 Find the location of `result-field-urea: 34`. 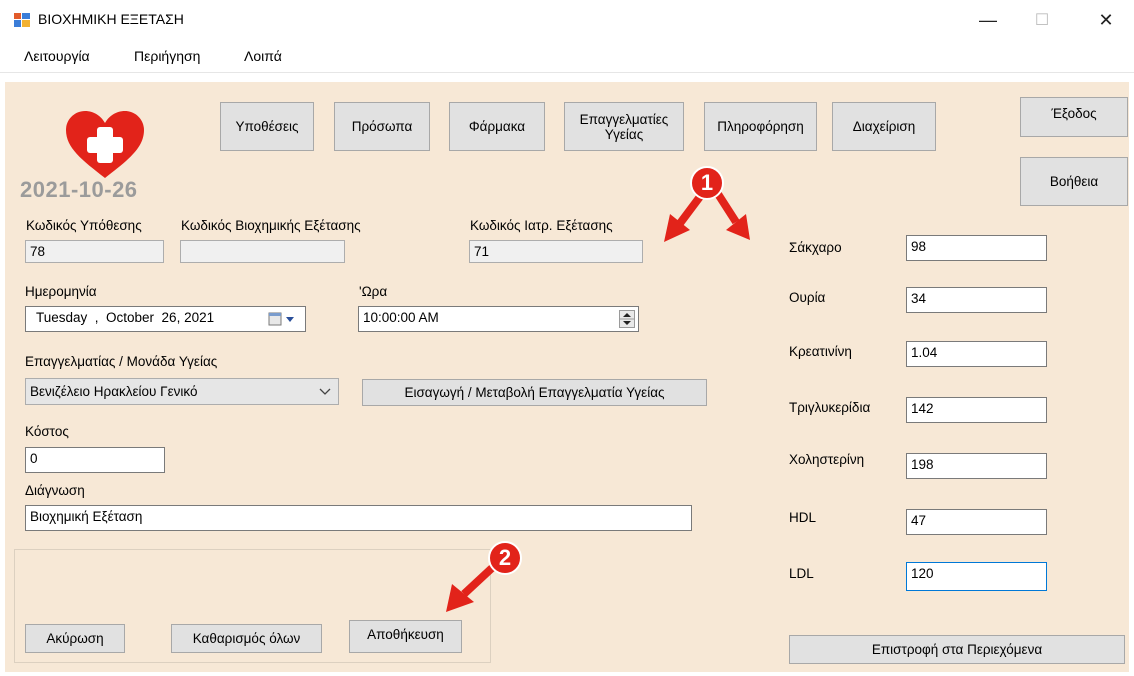

result-field-urea: 34 is located at coordinates (976, 300).